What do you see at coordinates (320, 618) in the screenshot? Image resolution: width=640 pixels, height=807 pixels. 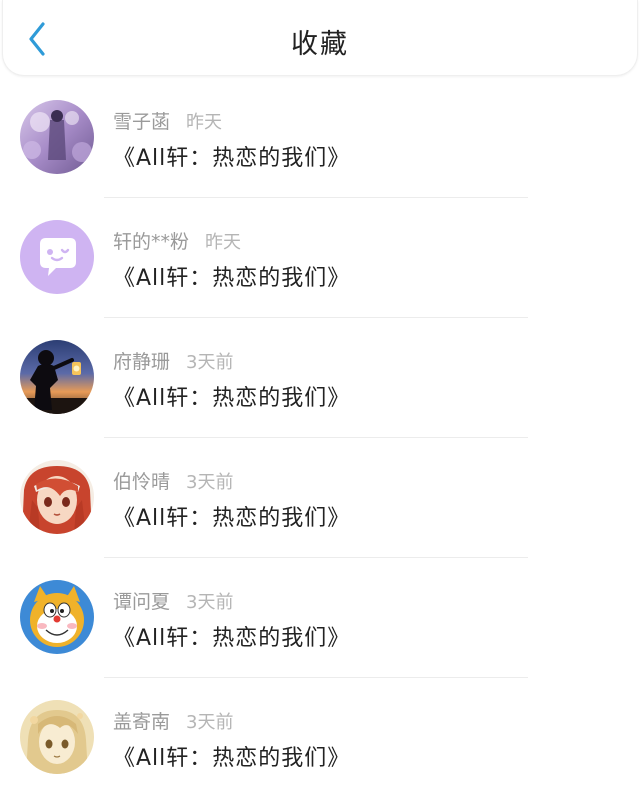 I see `list-item: 谭问夏 3天前 《All轩：热恋的我们》` at bounding box center [320, 618].